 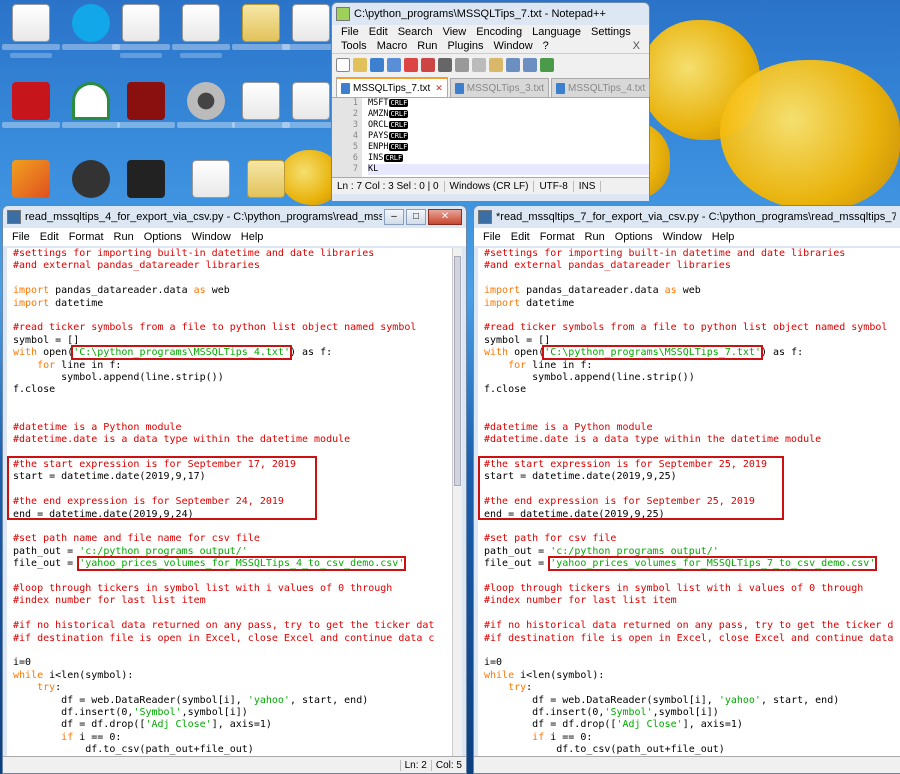 I want to click on close-file-icon, so click(x=411, y=64).